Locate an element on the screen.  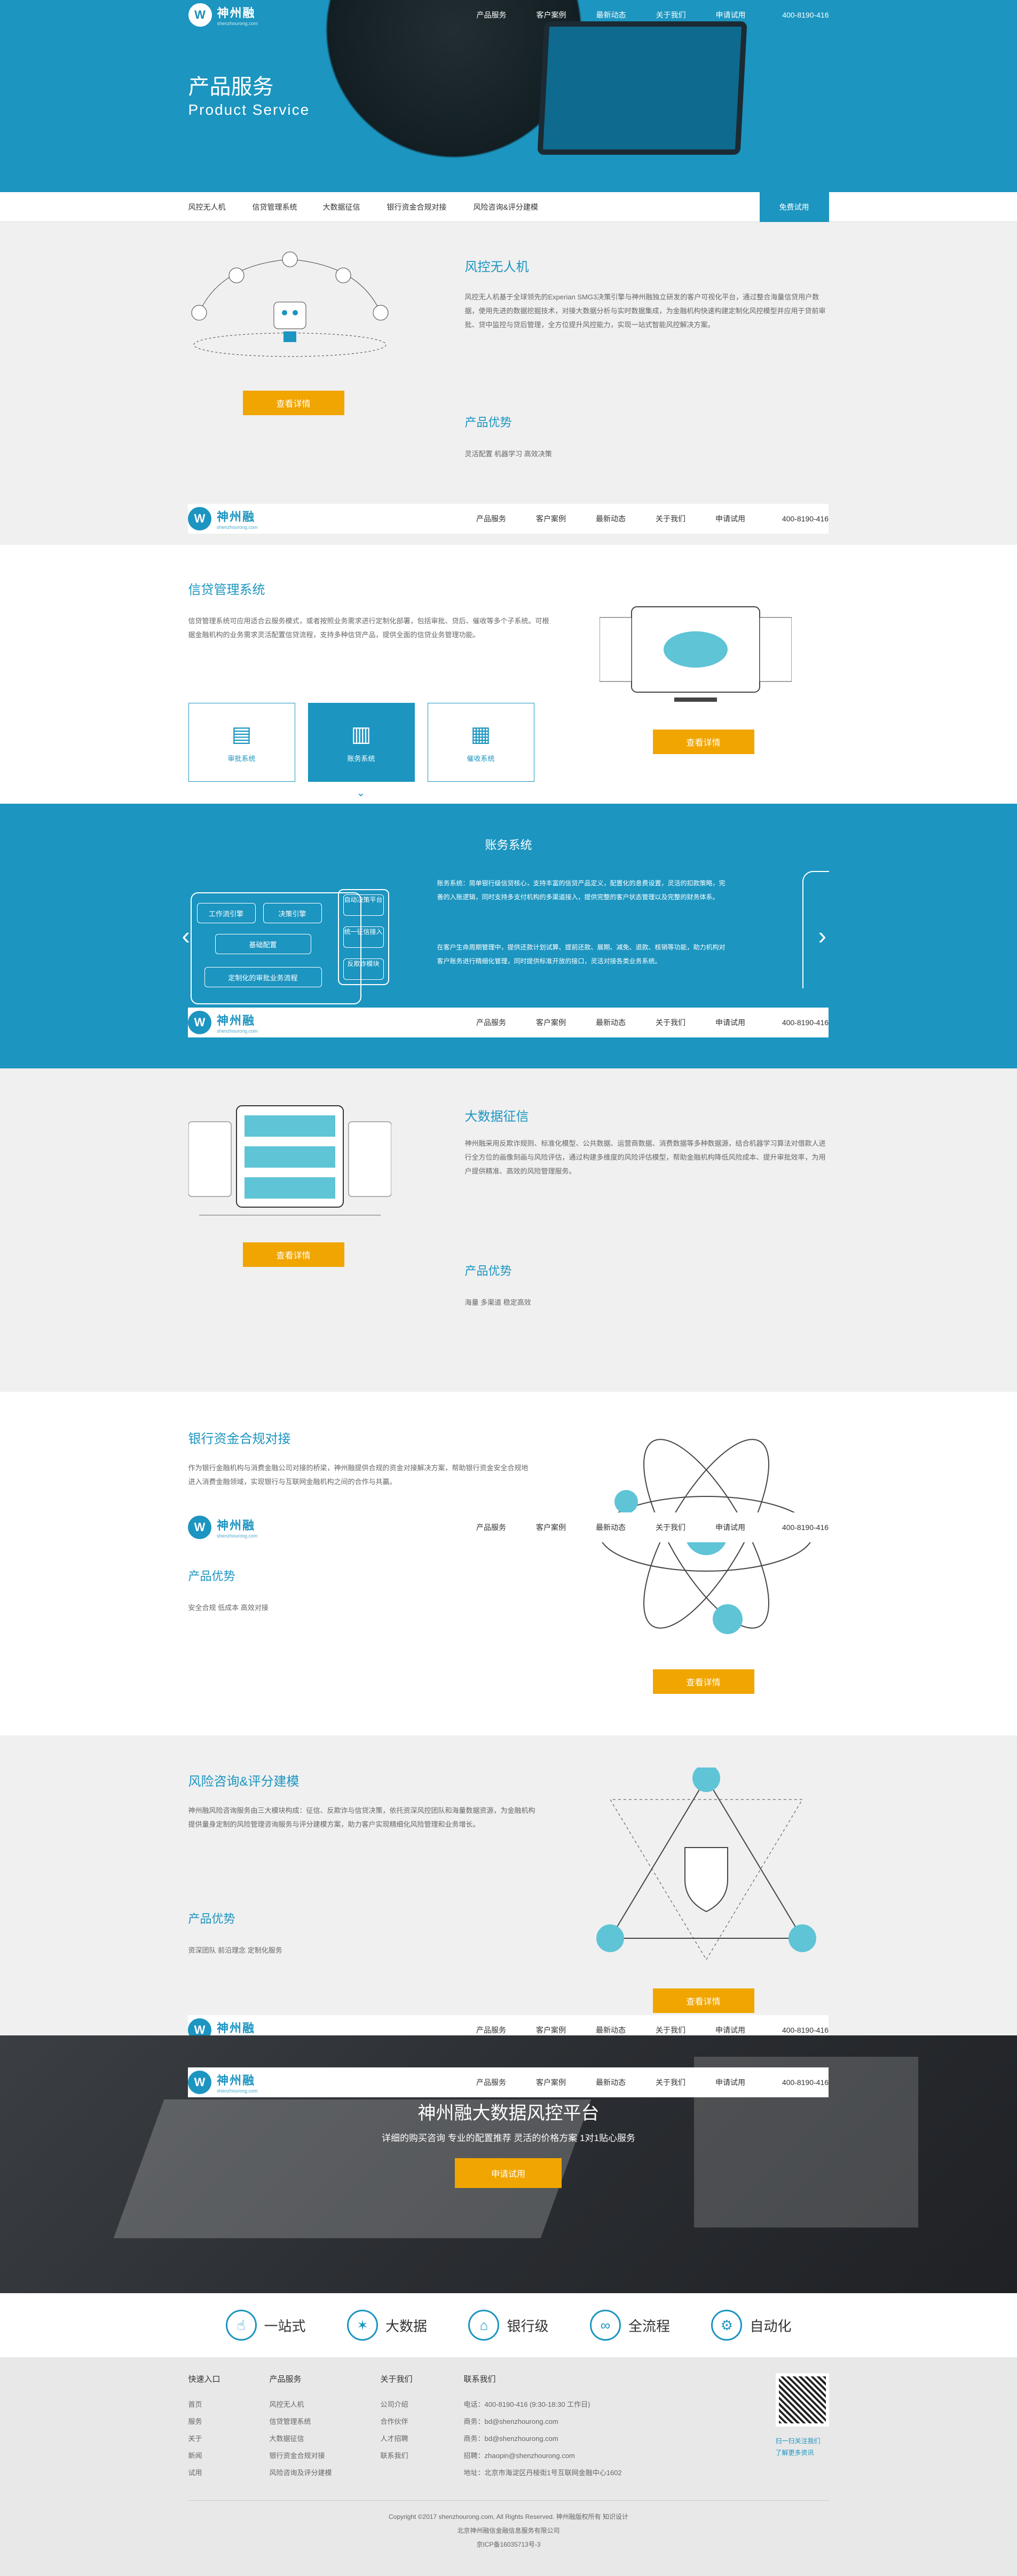
card-collection: ▦ 催收系统 is located at coordinates (481, 742).